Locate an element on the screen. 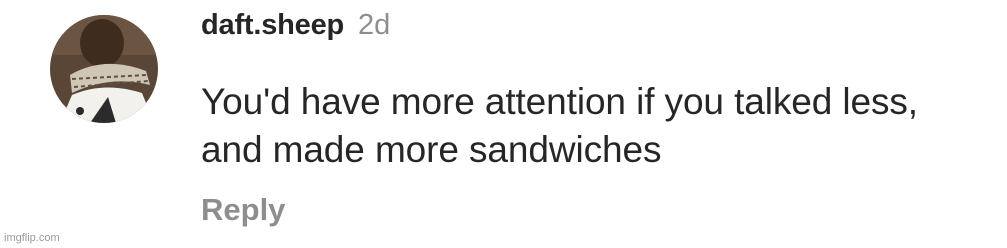 This screenshot has width=1007, height=248. user-avatar is located at coordinates (104, 69).